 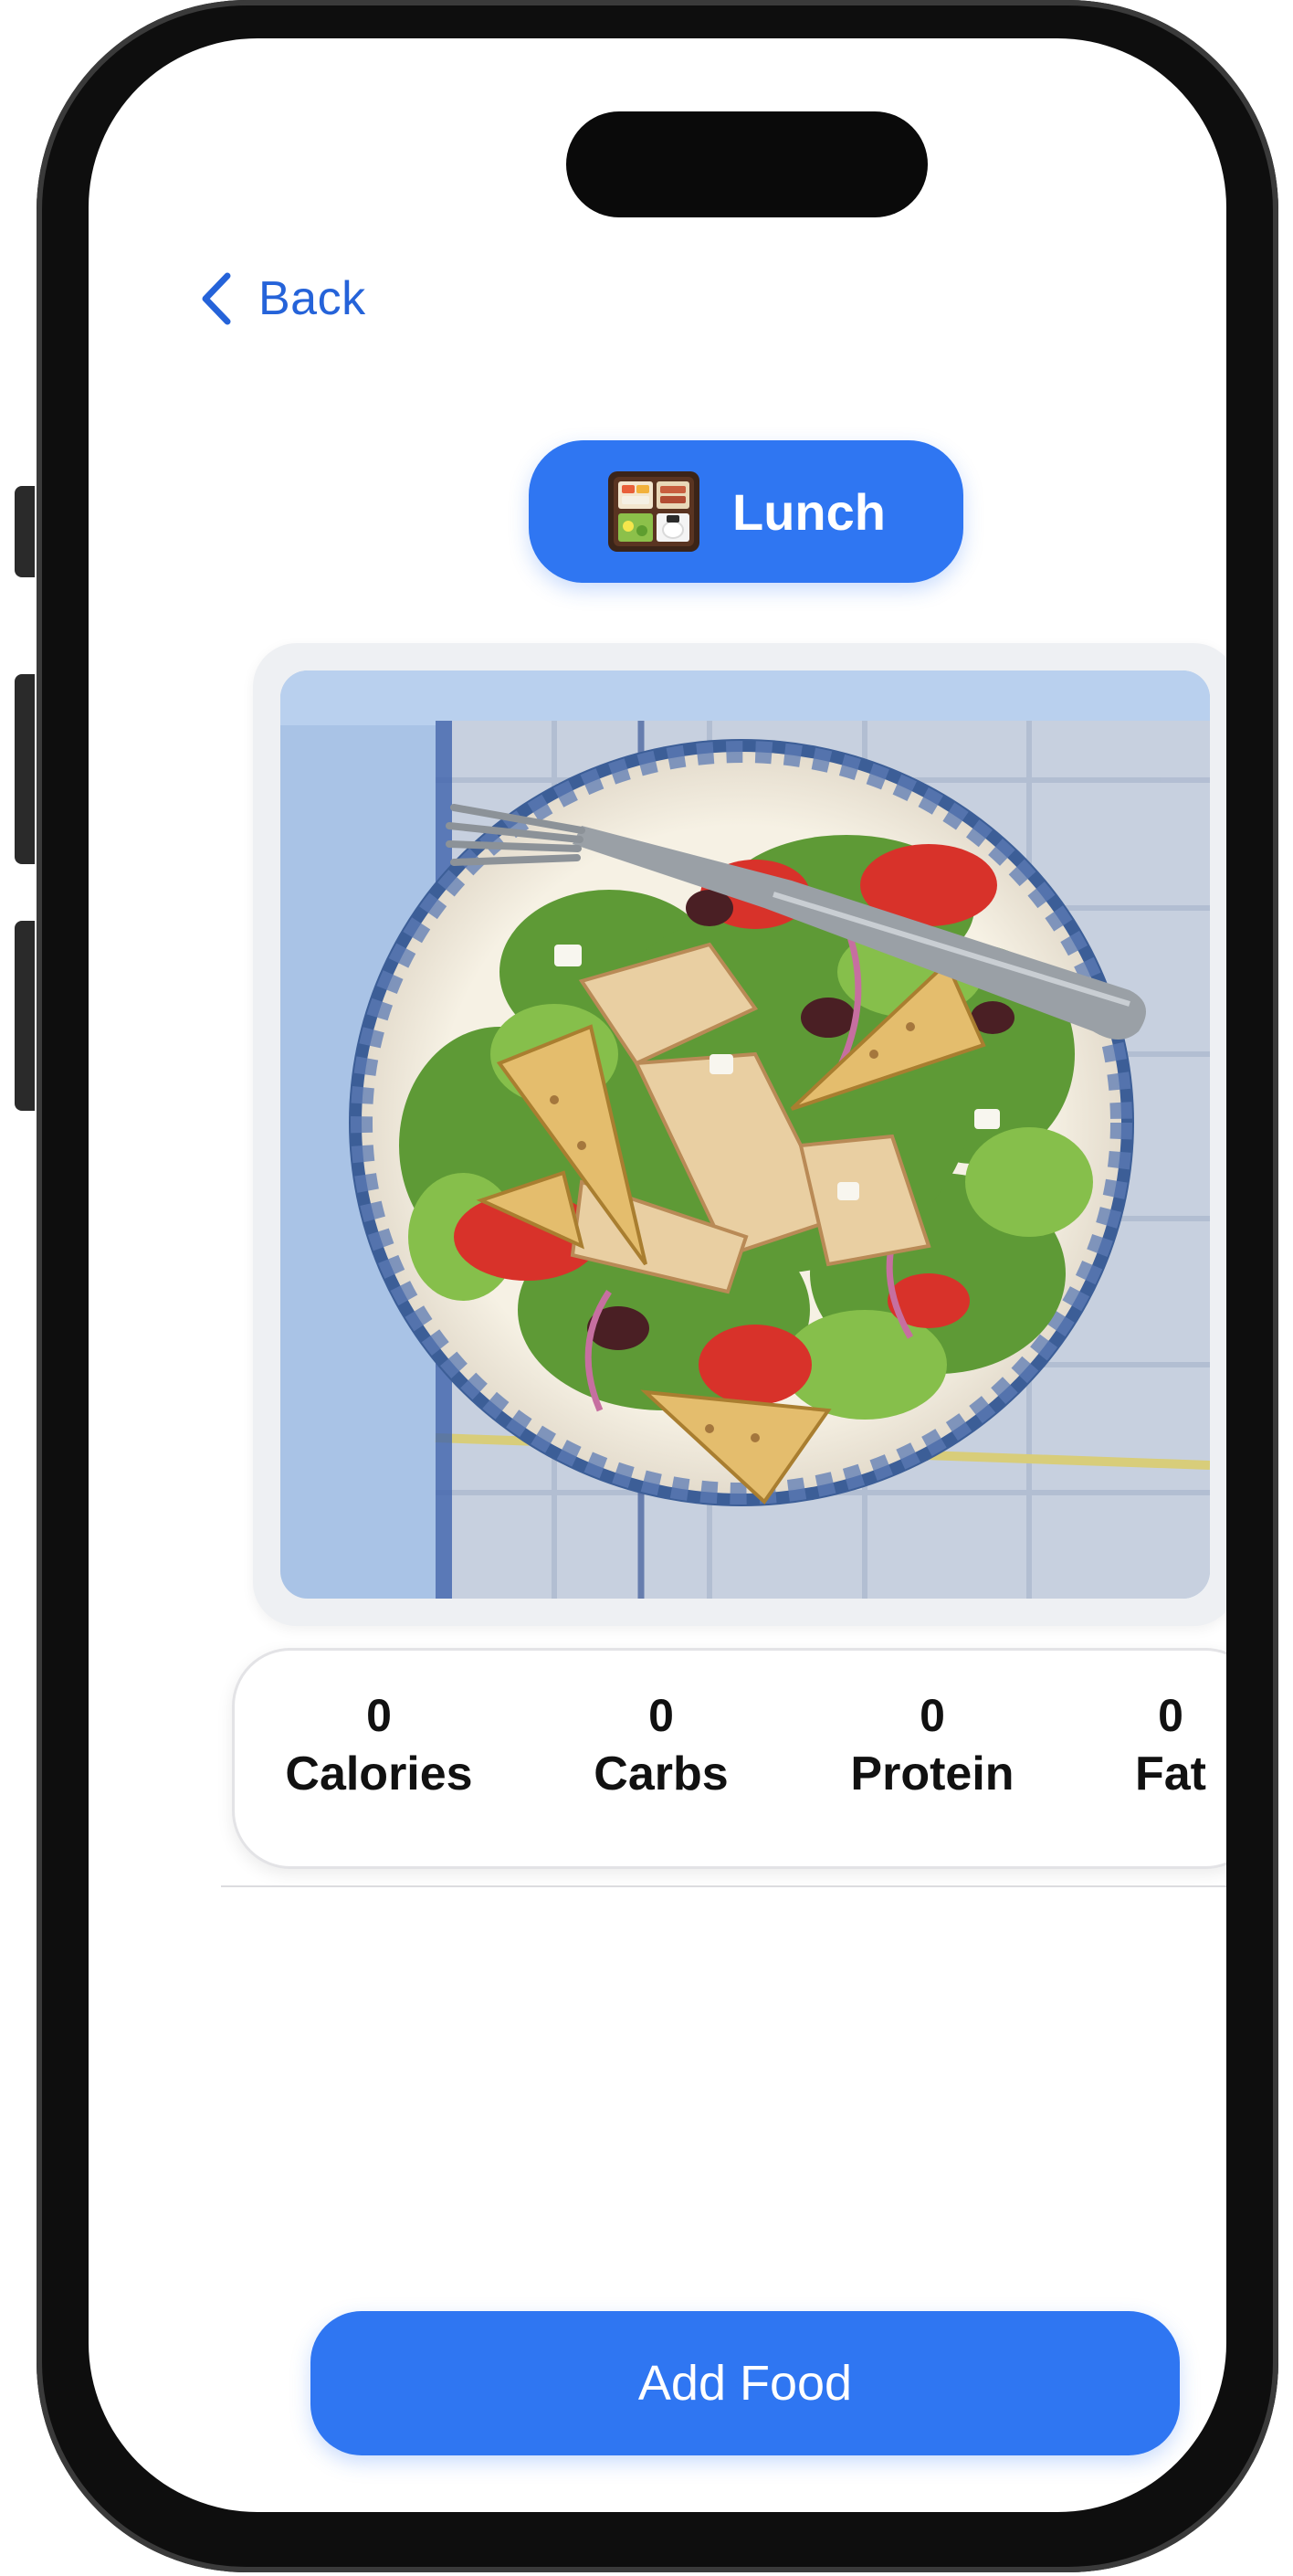 What do you see at coordinates (932, 1745) in the screenshot?
I see `stat-protein: 0 Protein` at bounding box center [932, 1745].